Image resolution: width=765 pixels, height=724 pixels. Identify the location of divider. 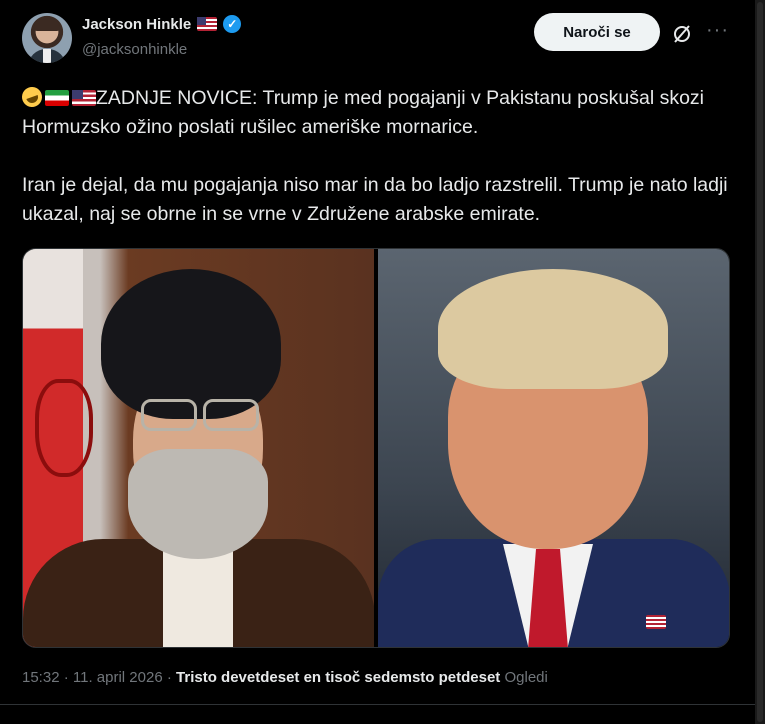
(377, 704).